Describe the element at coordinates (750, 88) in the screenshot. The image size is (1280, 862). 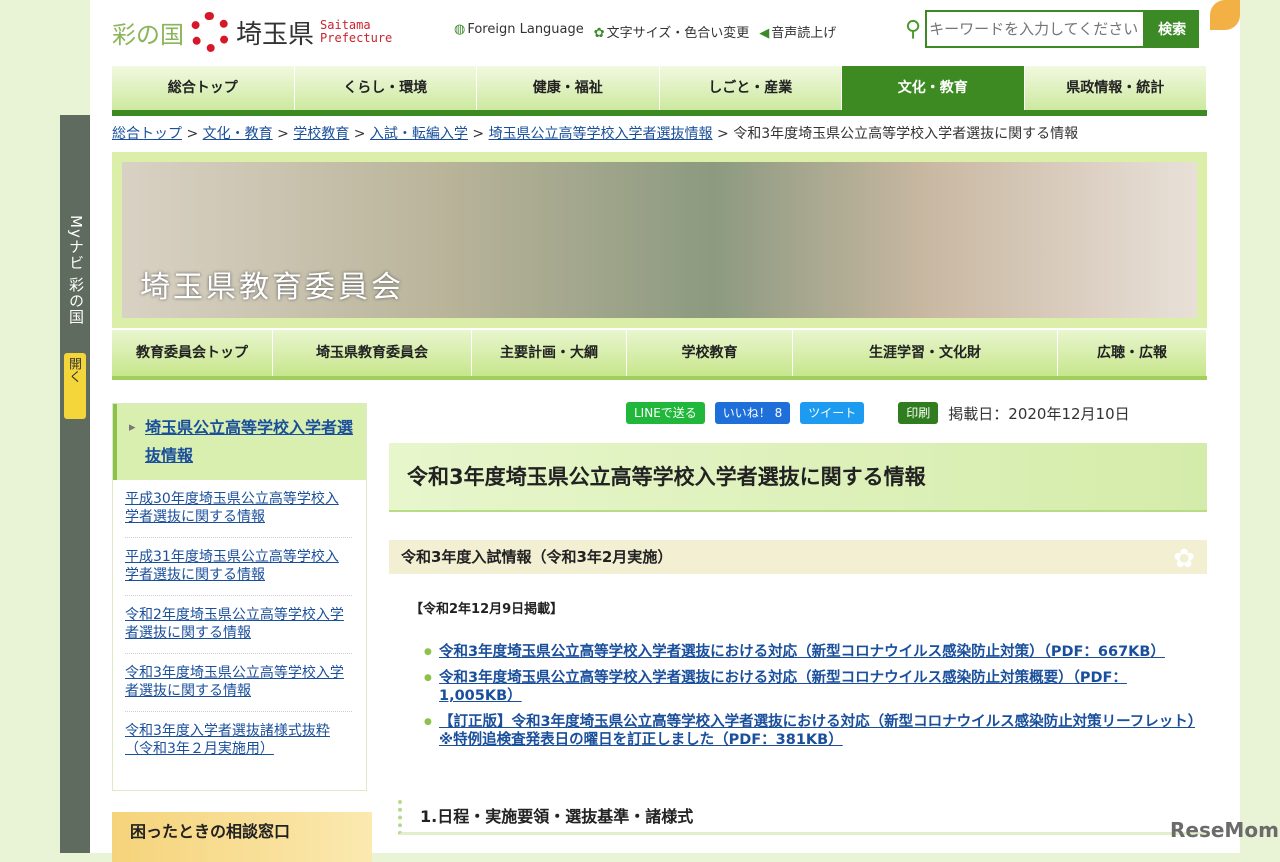
I see `gnav-work: しごと・産業` at that location.